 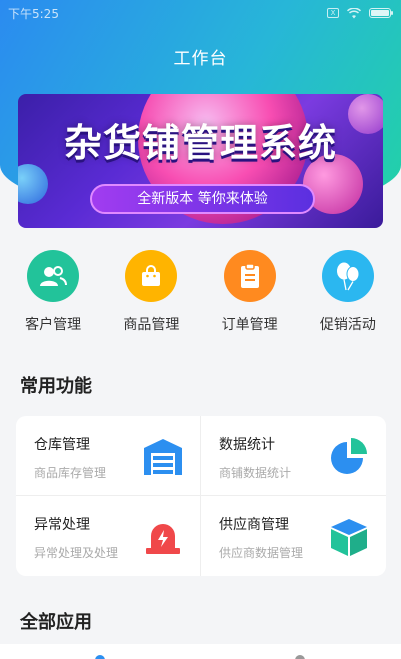 I want to click on battery-icon, so click(x=381, y=13).